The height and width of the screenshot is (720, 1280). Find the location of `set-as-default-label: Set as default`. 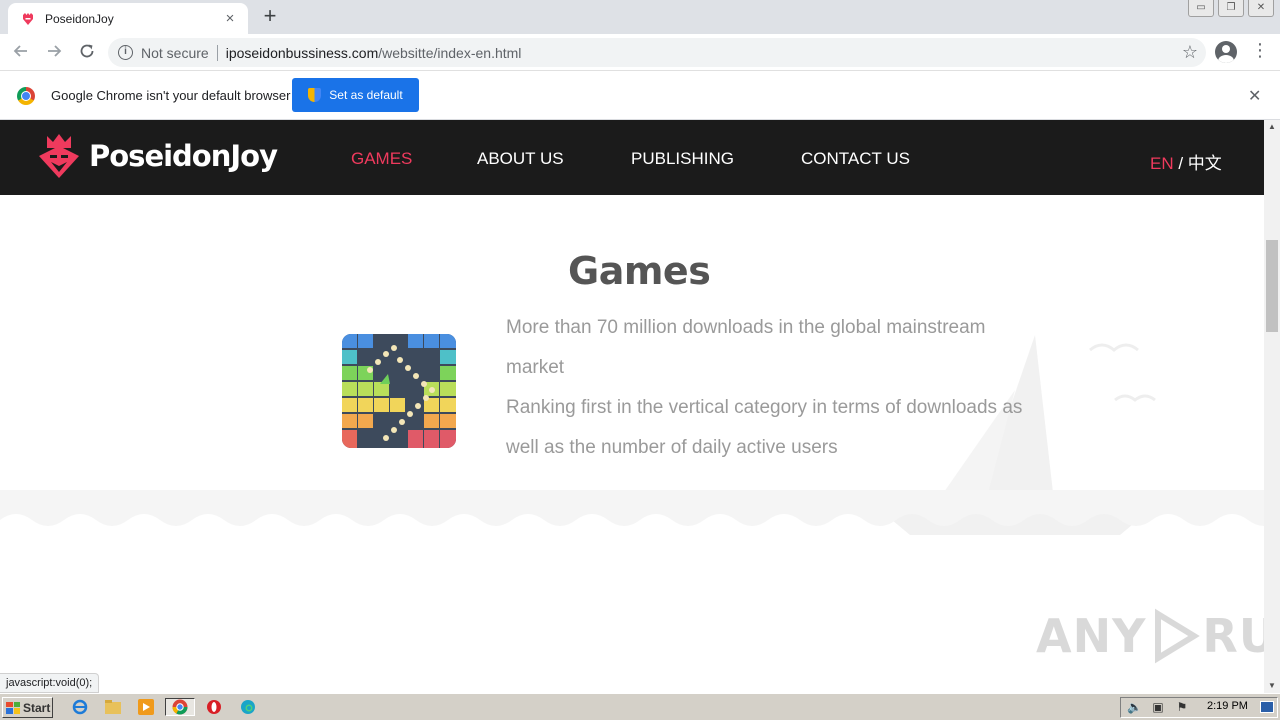

set-as-default-label: Set as default is located at coordinates (366, 95).